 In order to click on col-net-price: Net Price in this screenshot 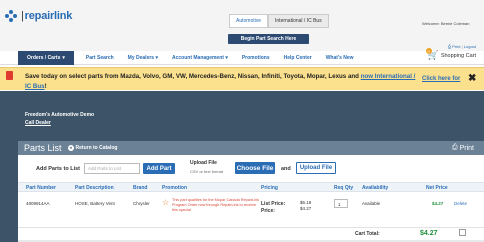, I will do `click(437, 188)`.